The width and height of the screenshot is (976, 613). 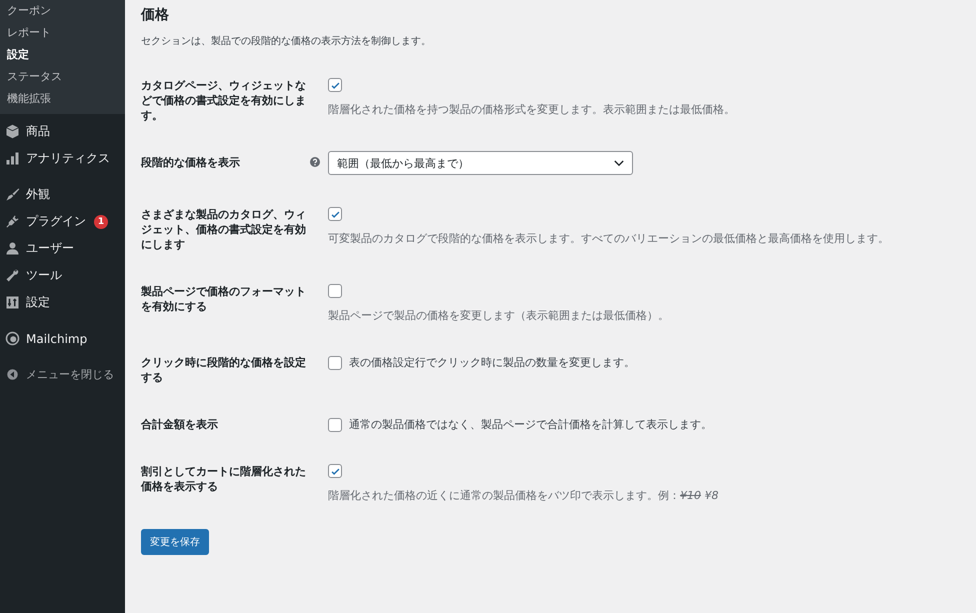 I want to click on menu-label: アナリティクス, so click(x=68, y=158).